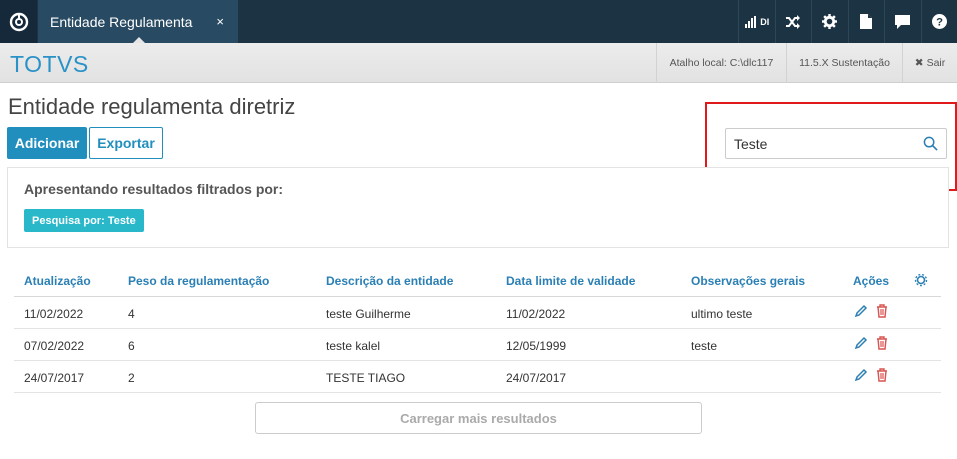 The image size is (957, 459). What do you see at coordinates (131, 314) in the screenshot?
I see `cell-peso: 4` at bounding box center [131, 314].